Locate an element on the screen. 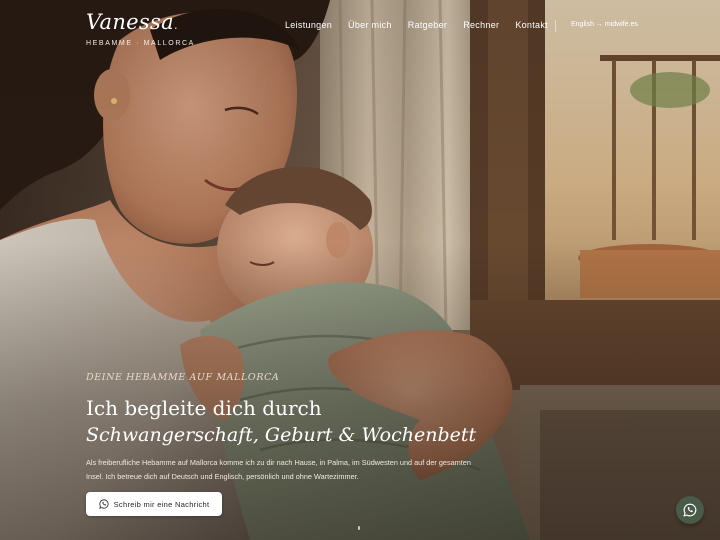  brand-name: Vanessa. is located at coordinates (132, 22).